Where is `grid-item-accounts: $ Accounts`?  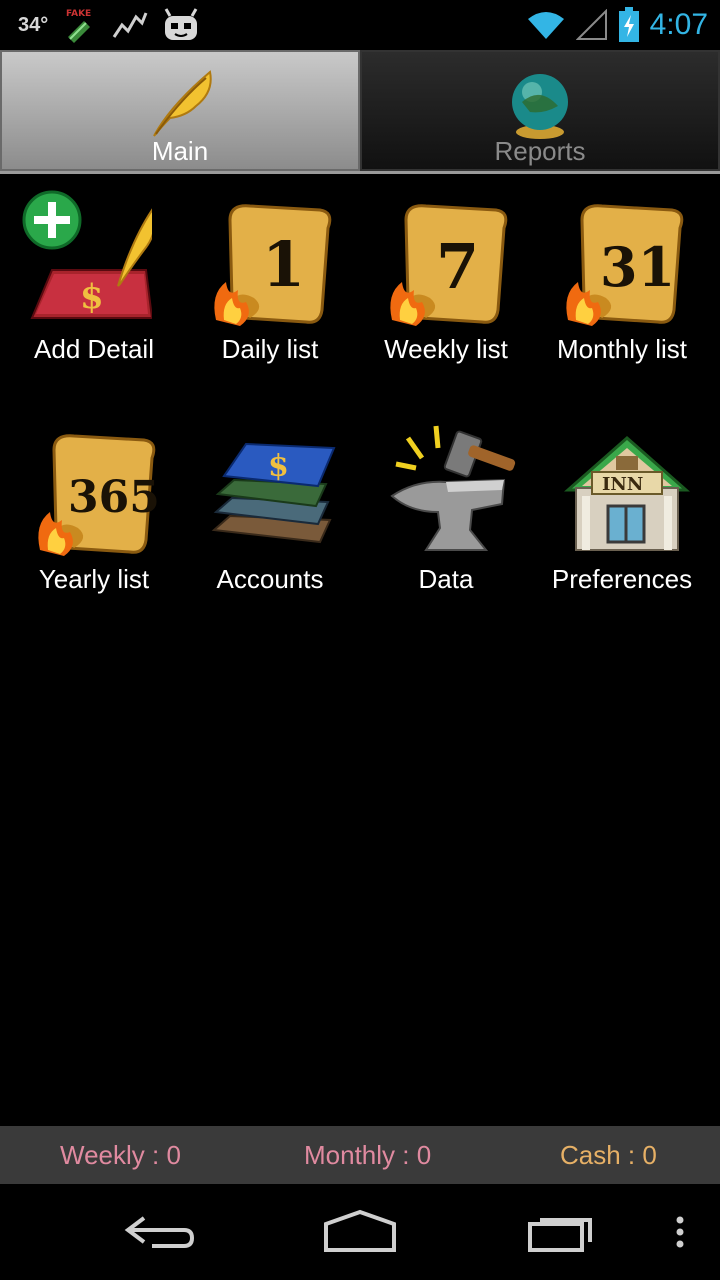 grid-item-accounts: $ Accounts is located at coordinates (270, 515).